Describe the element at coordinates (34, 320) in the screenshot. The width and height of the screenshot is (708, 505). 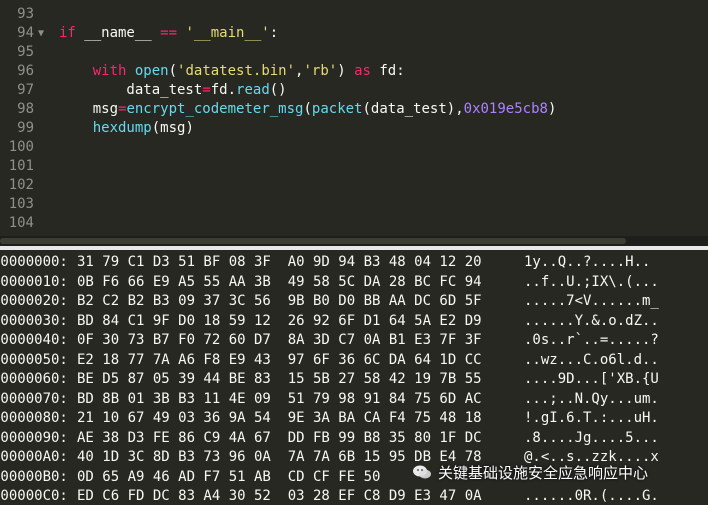
I see `hex-address: 00000030:` at that location.